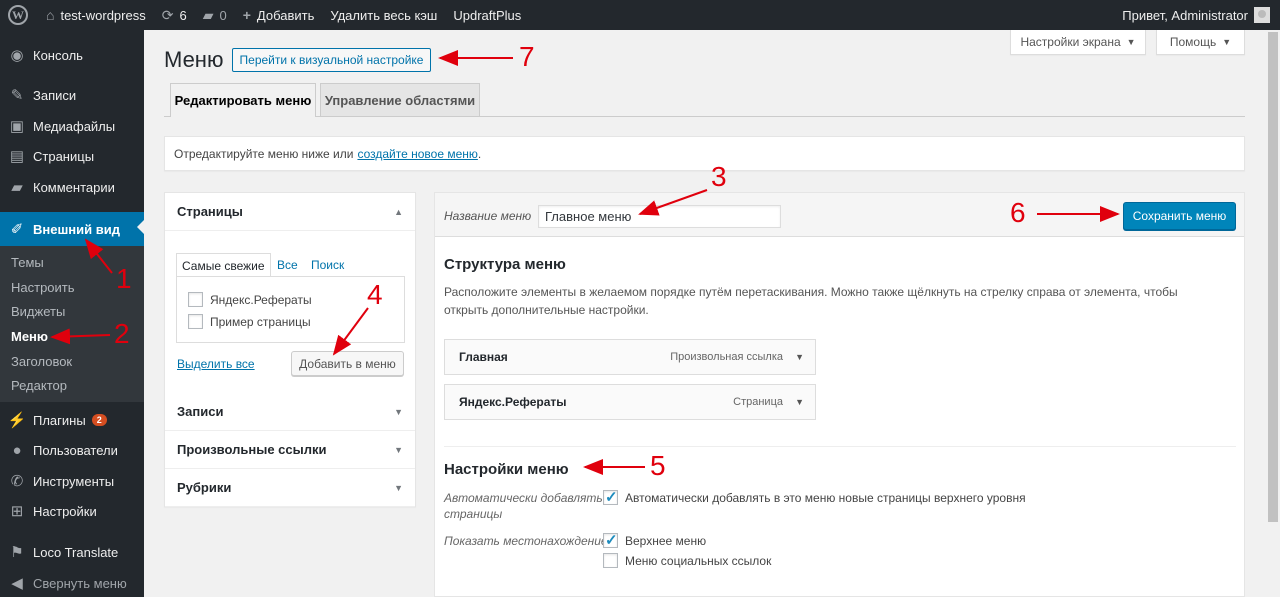 The width and height of the screenshot is (1280, 597). Describe the element at coordinates (1262, 15) in the screenshot. I see `avatar` at that location.